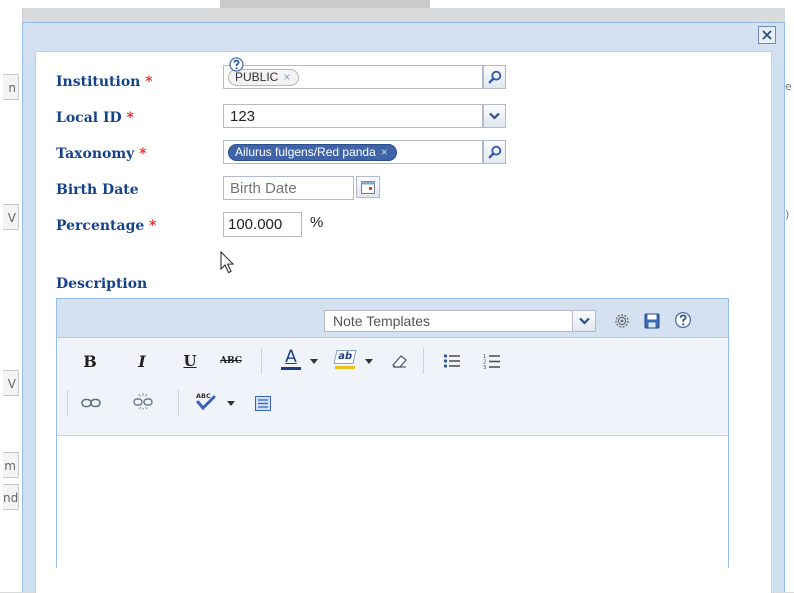 This screenshot has height=593, width=794. Describe the element at coordinates (382, 321) in the screenshot. I see `note-templates-placeholder: Note Templates` at that location.